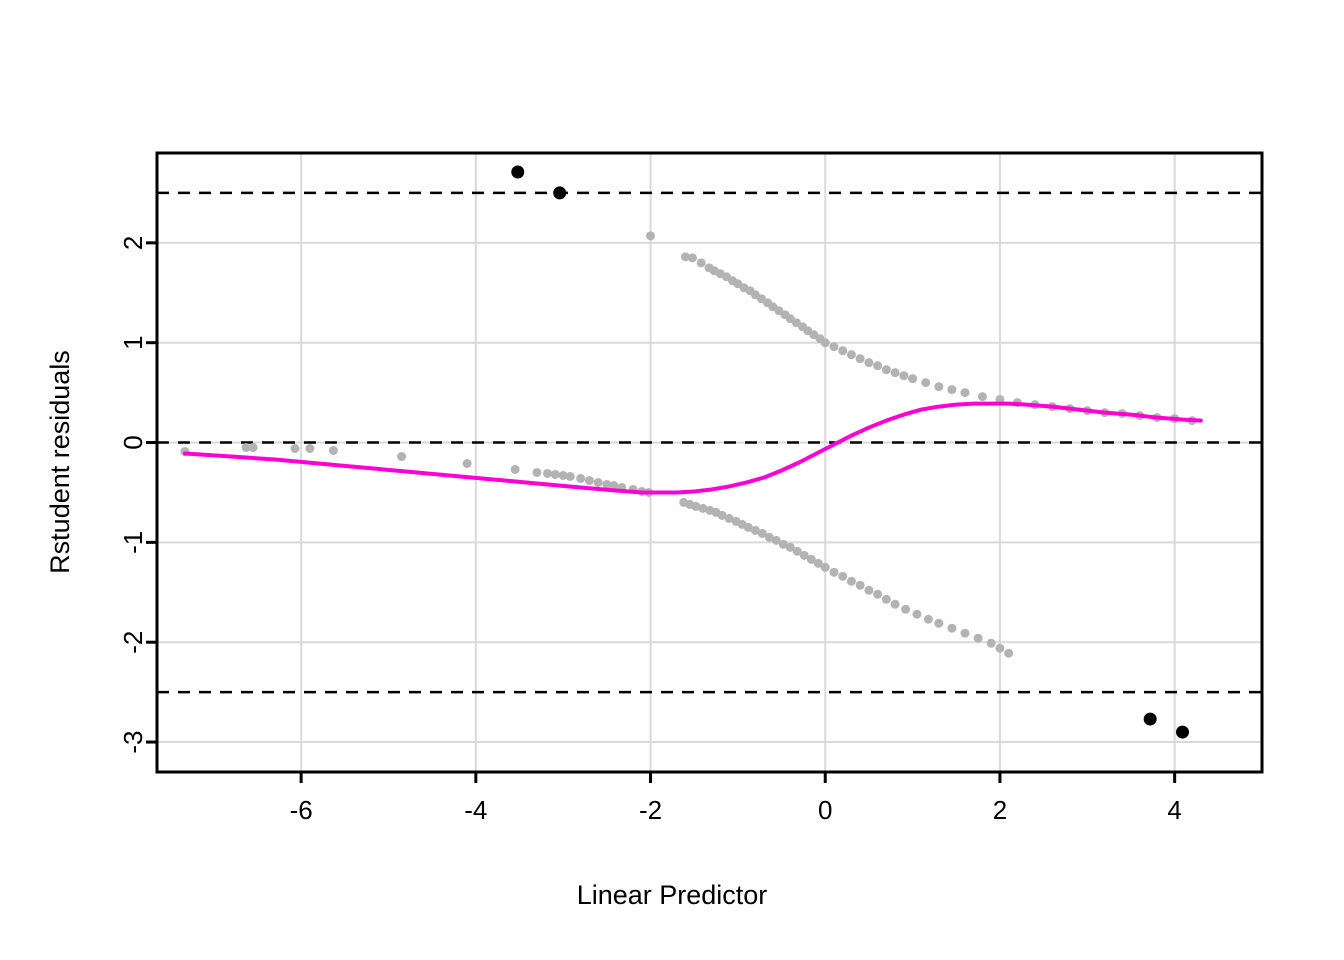 This screenshot has width=1344, height=960. I want to click on y-tick-label: 1, so click(133, 342).